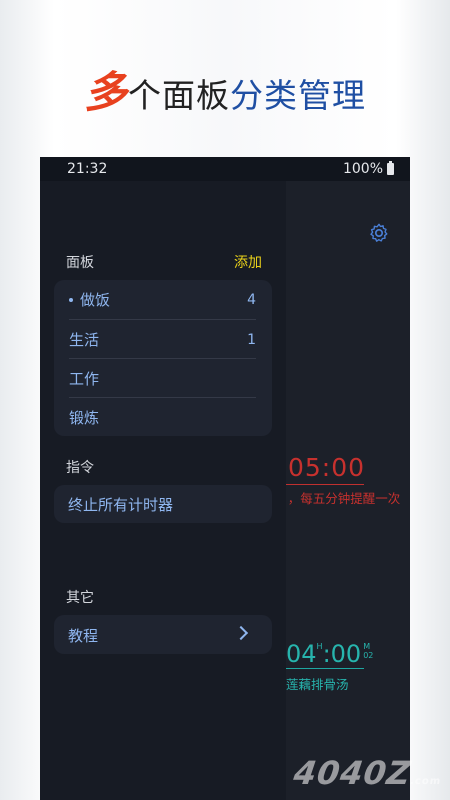  Describe the element at coordinates (80, 263) in the screenshot. I see `boards-section-title: 面板` at that location.